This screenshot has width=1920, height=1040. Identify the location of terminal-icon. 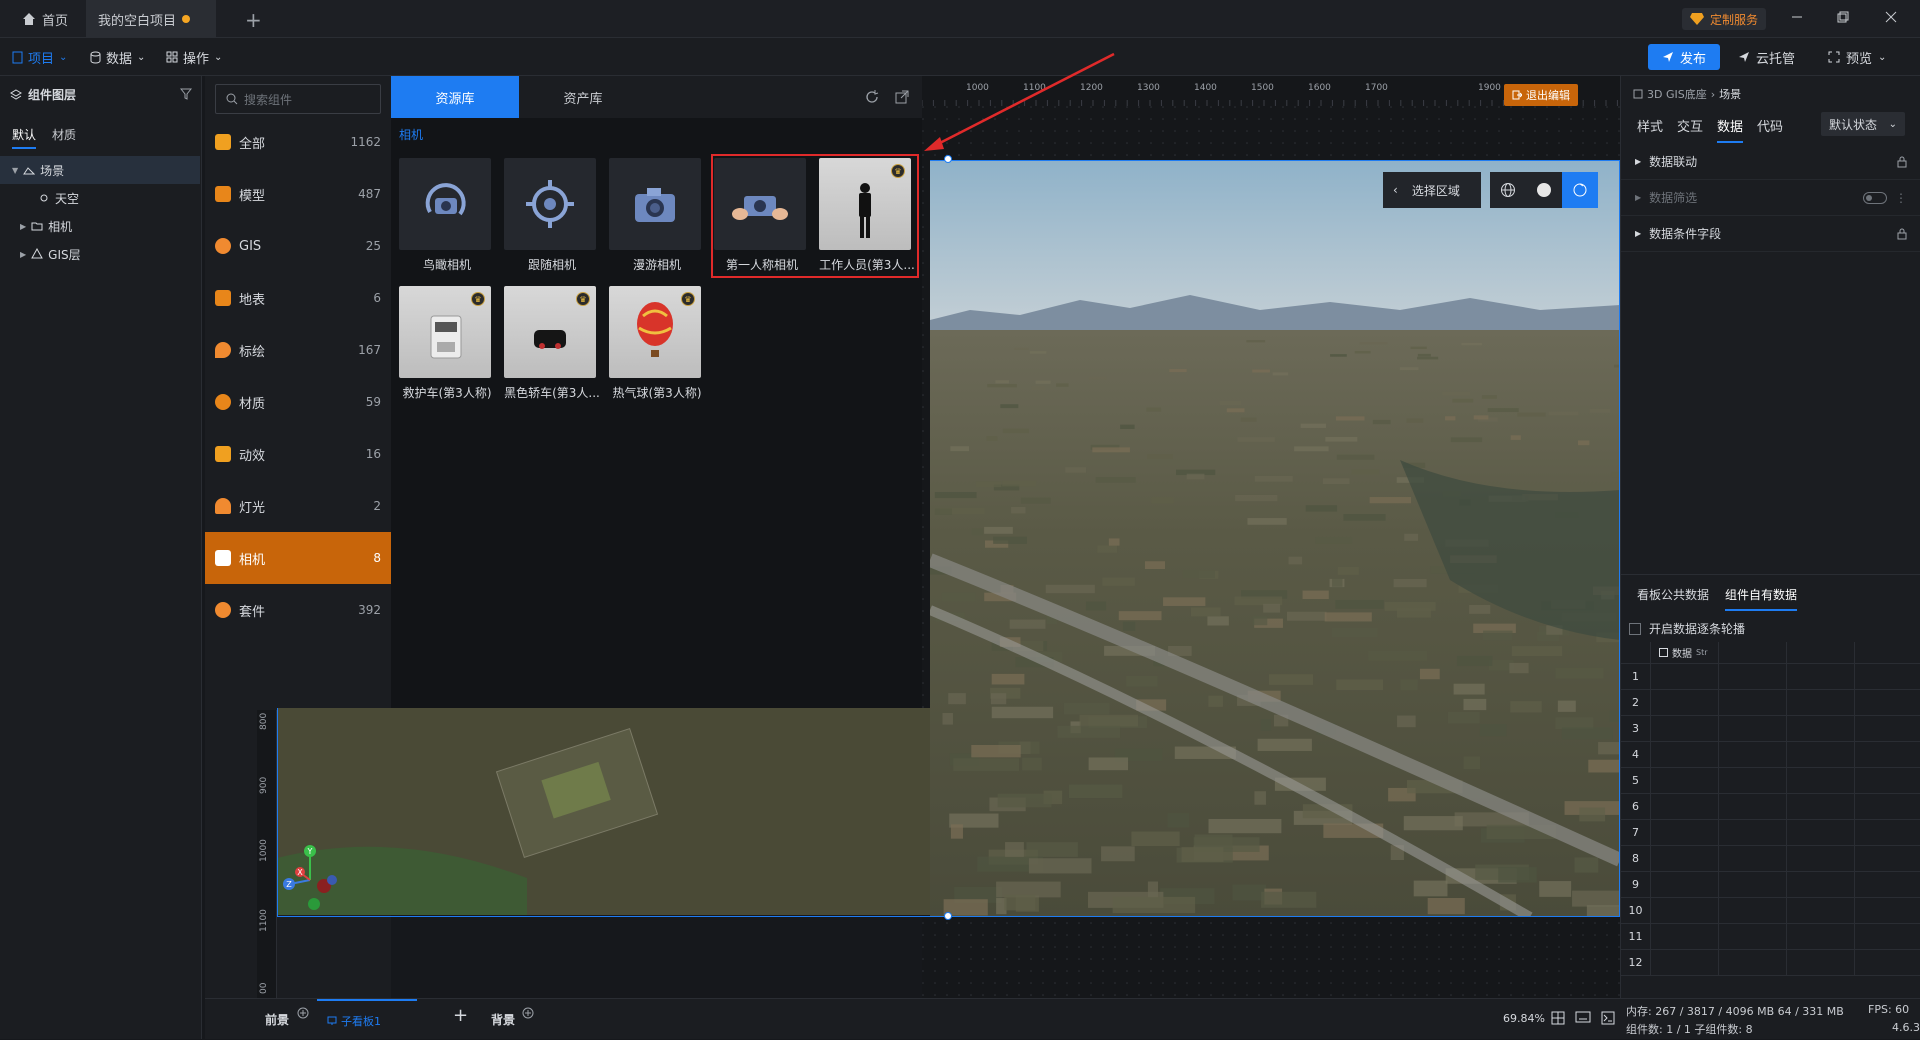
(1608, 1018).